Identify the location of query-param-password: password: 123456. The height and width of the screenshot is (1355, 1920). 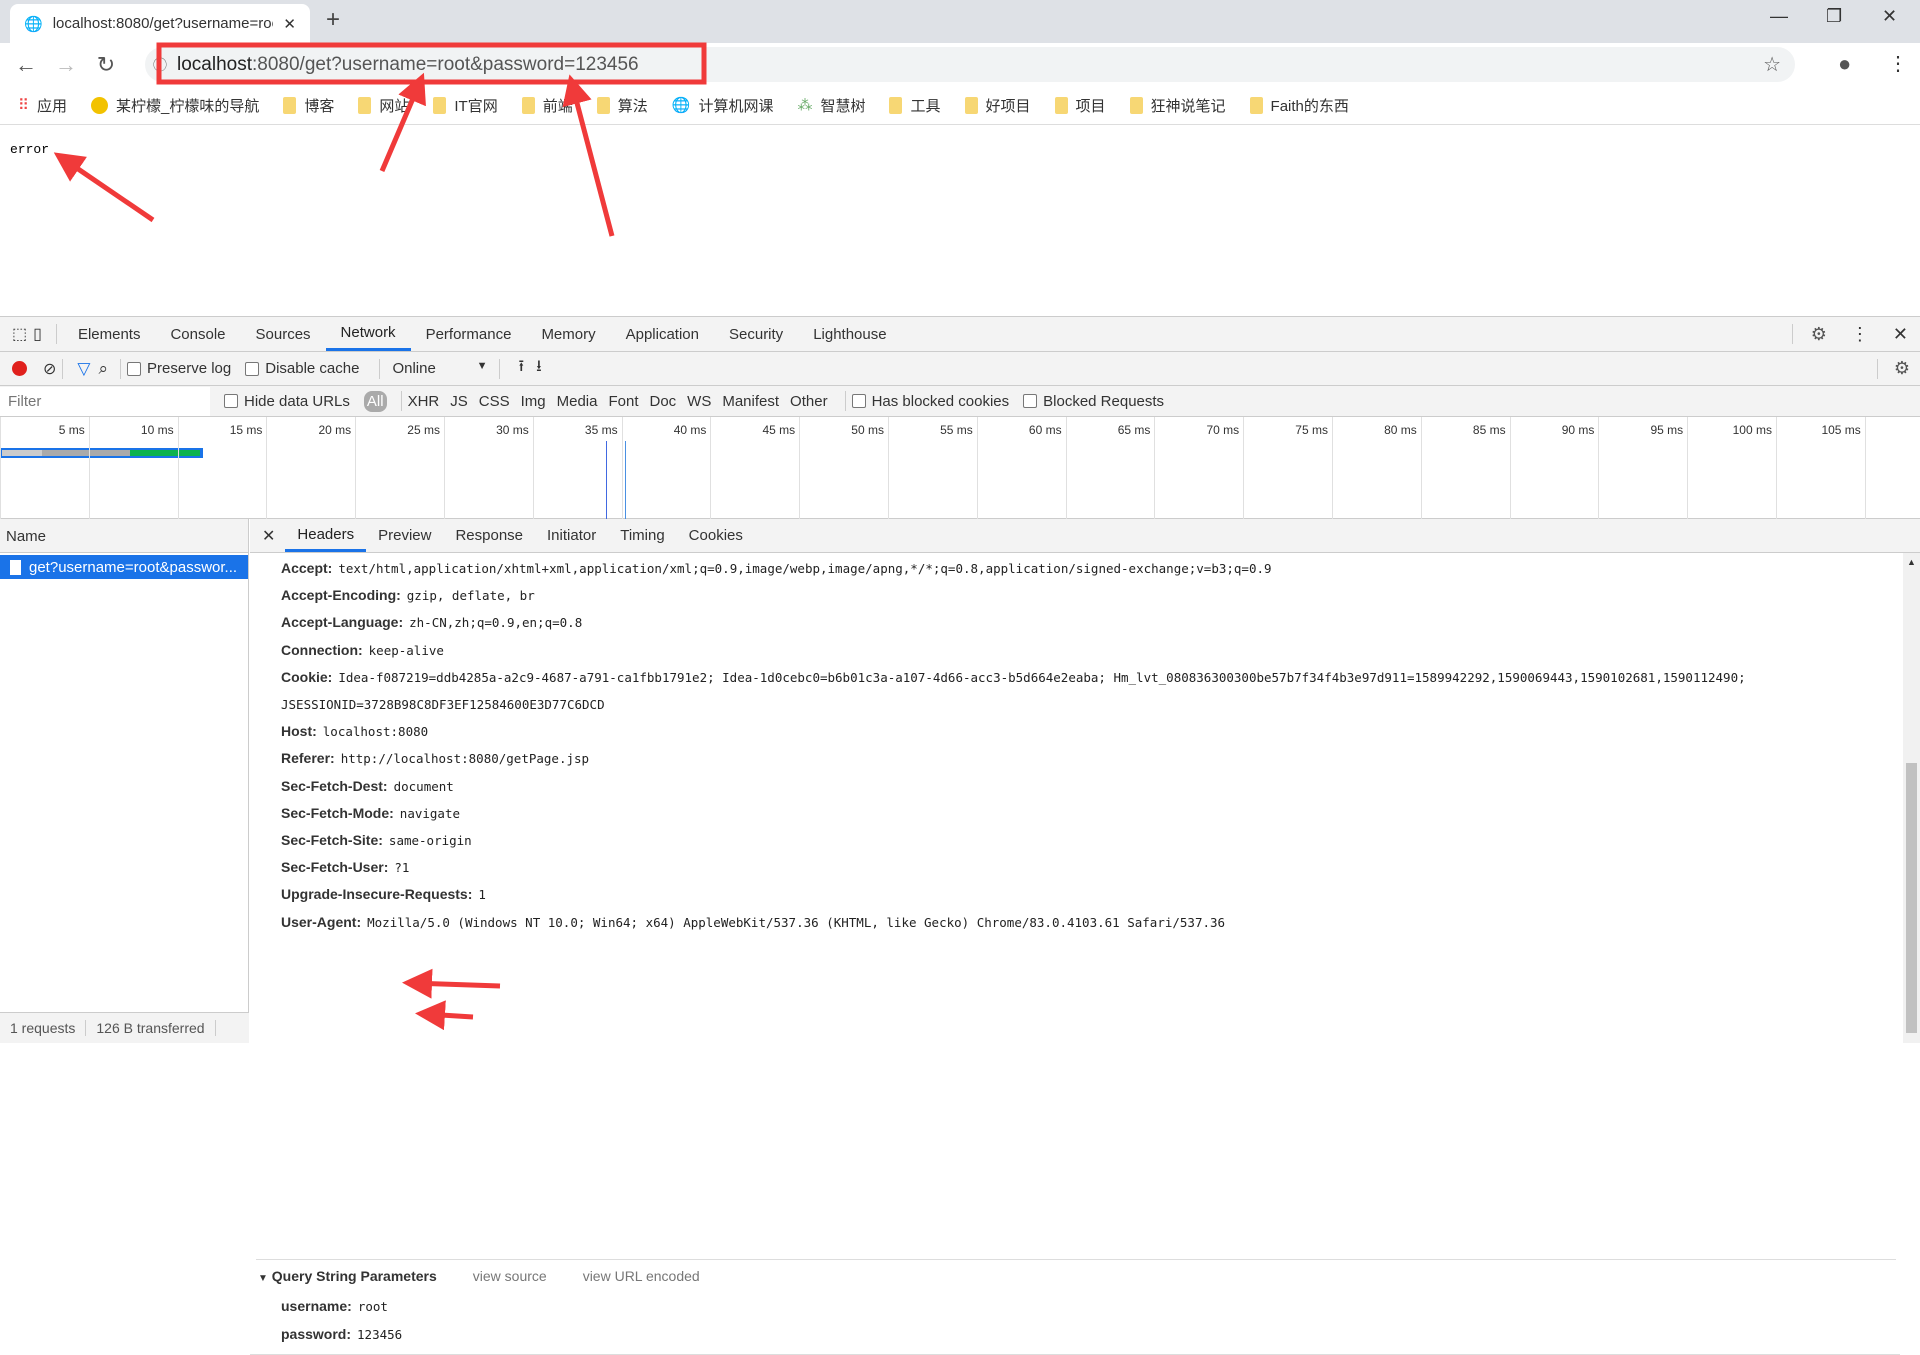
(342, 1334).